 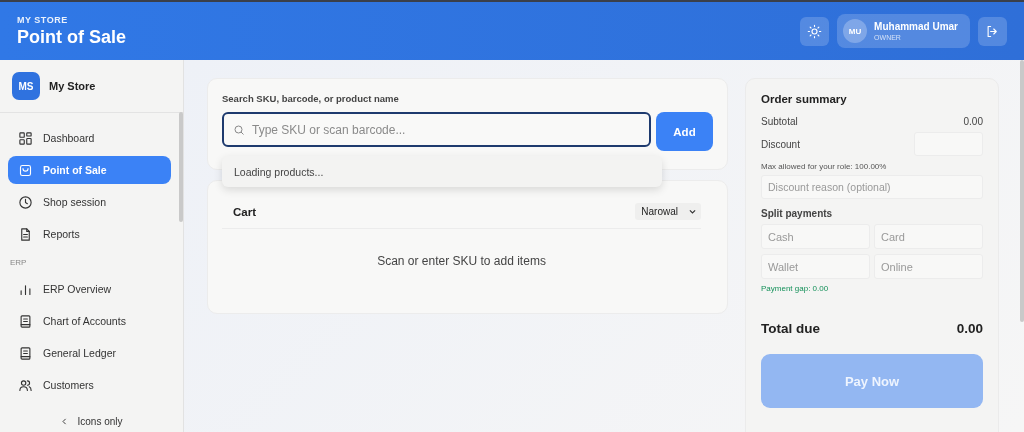 What do you see at coordinates (824, 166) in the screenshot?
I see `discount-hint: Max allowed for your role: 100.00%` at bounding box center [824, 166].